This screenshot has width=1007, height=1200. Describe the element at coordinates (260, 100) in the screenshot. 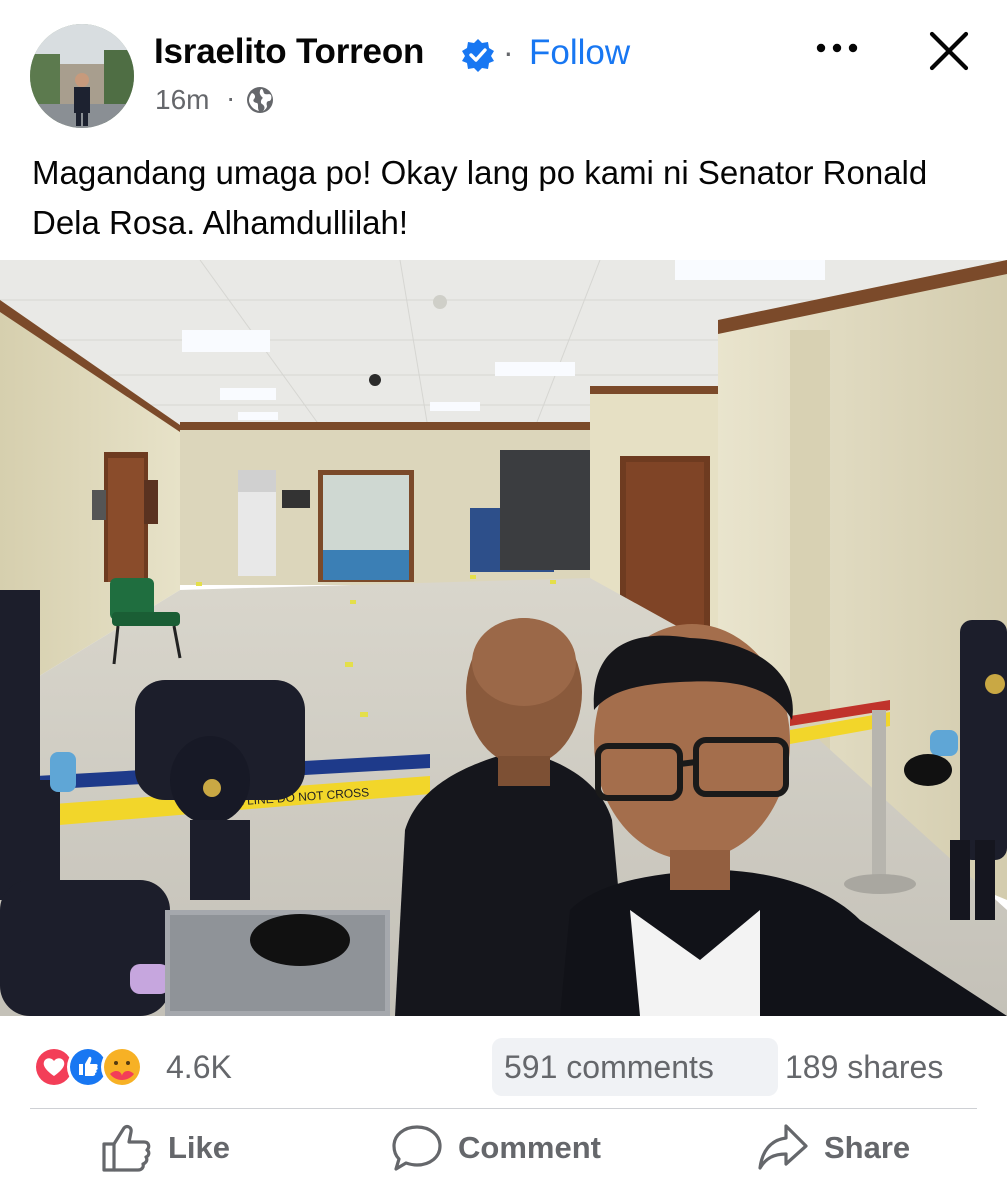

I see `globe-icon` at that location.